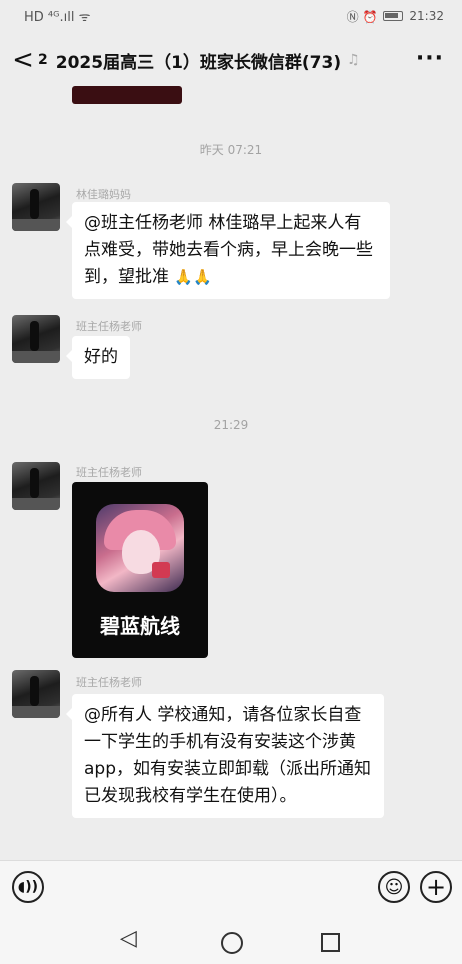 Image resolution: width=462 pixels, height=964 pixels. Describe the element at coordinates (231, 150) in the screenshot. I see `time-divider: 昨天 07:21` at that location.